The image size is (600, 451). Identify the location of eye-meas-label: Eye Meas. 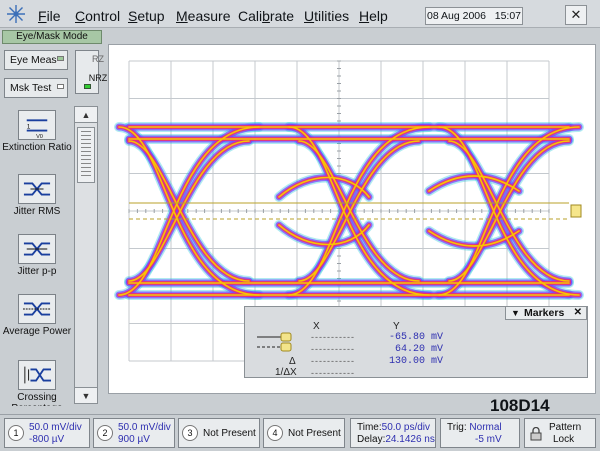
(33, 60).